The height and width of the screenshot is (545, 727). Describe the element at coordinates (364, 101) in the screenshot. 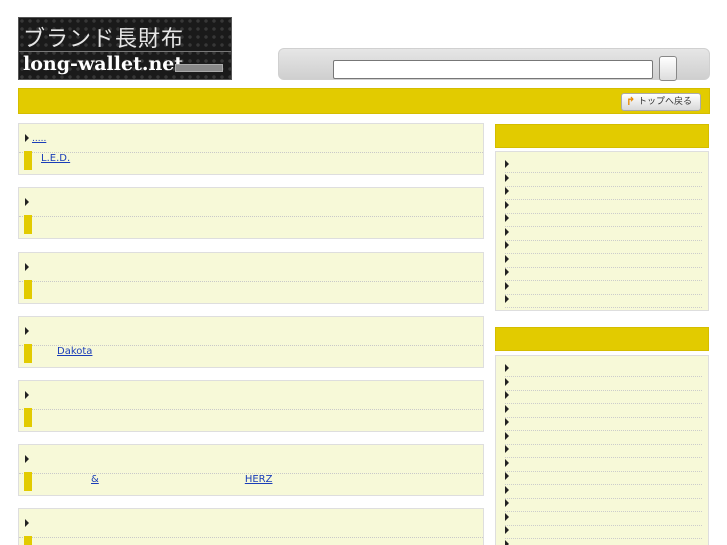

I see `nav-bar: ↱ トップへ戻る` at that location.